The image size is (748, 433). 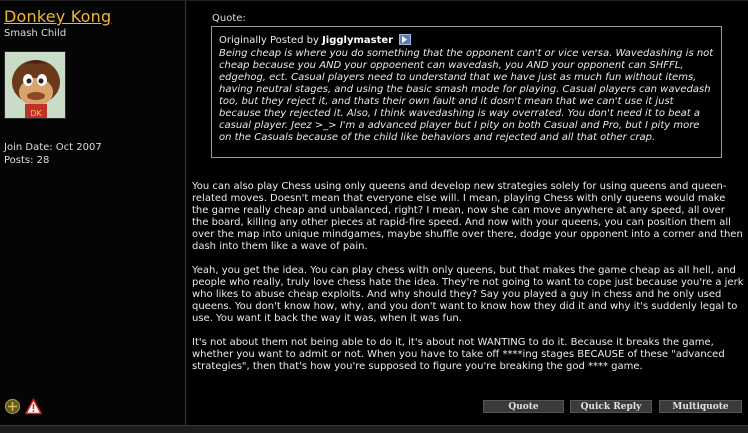 I want to click on view-post-icon, so click(x=405, y=39).